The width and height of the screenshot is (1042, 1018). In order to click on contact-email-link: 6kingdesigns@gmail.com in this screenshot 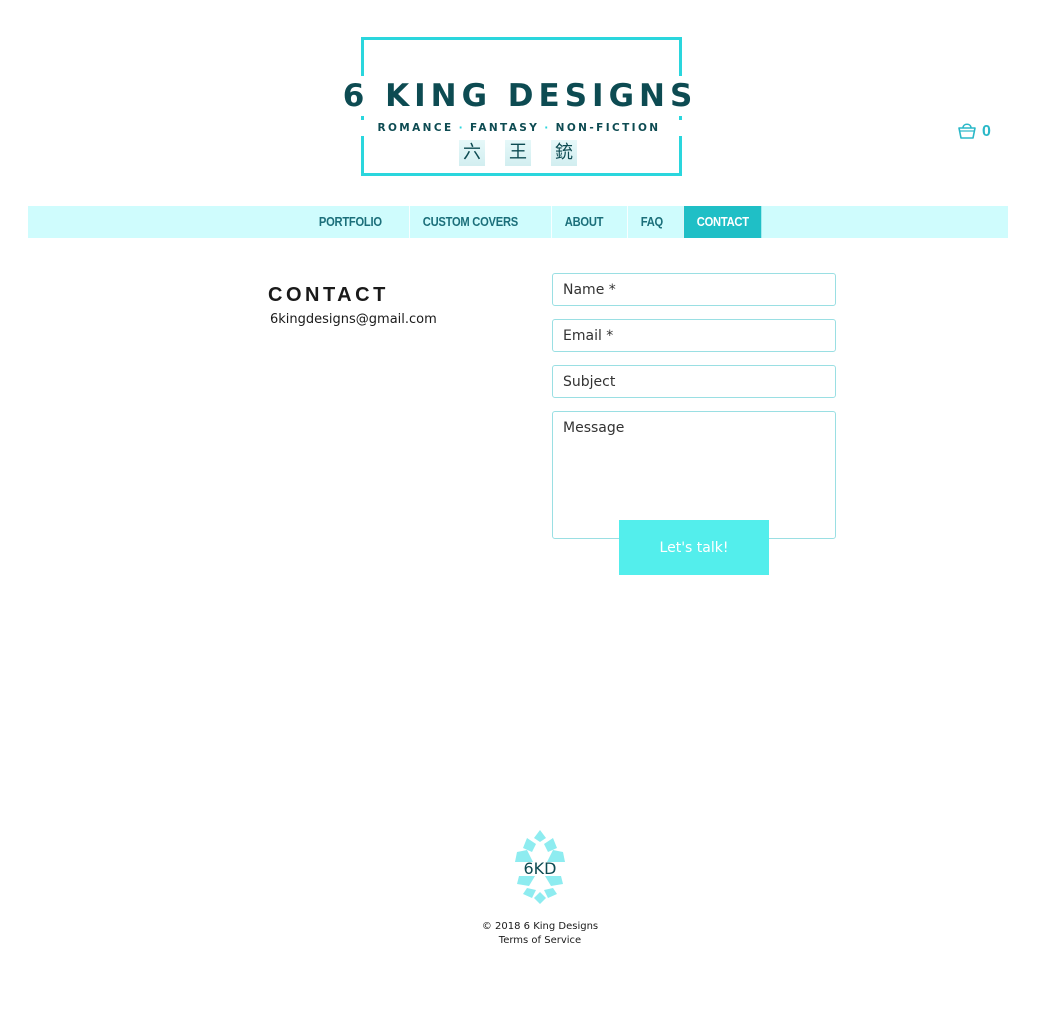, I will do `click(353, 319)`.